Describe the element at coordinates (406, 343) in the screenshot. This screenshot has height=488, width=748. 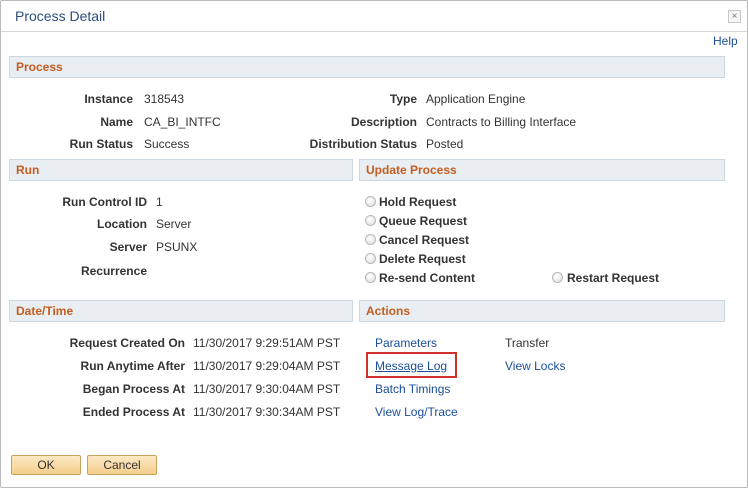
I see `parameters-link: Parameters` at that location.